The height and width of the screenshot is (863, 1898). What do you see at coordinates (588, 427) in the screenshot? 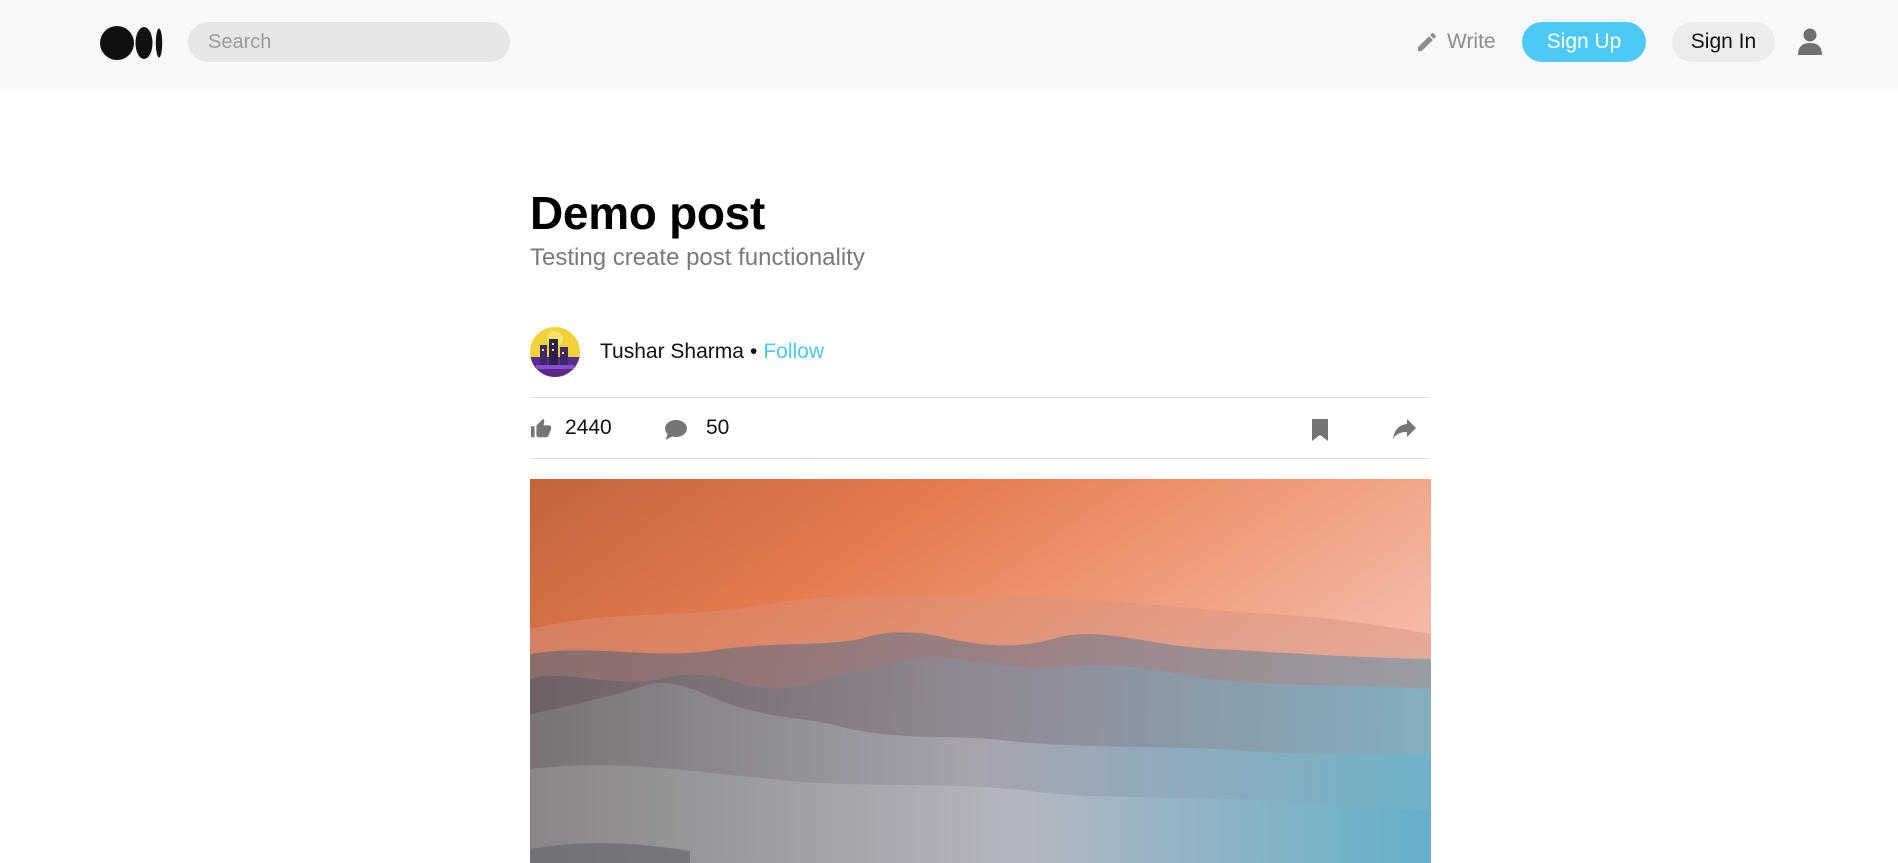
I see `likes-count: 2440` at bounding box center [588, 427].